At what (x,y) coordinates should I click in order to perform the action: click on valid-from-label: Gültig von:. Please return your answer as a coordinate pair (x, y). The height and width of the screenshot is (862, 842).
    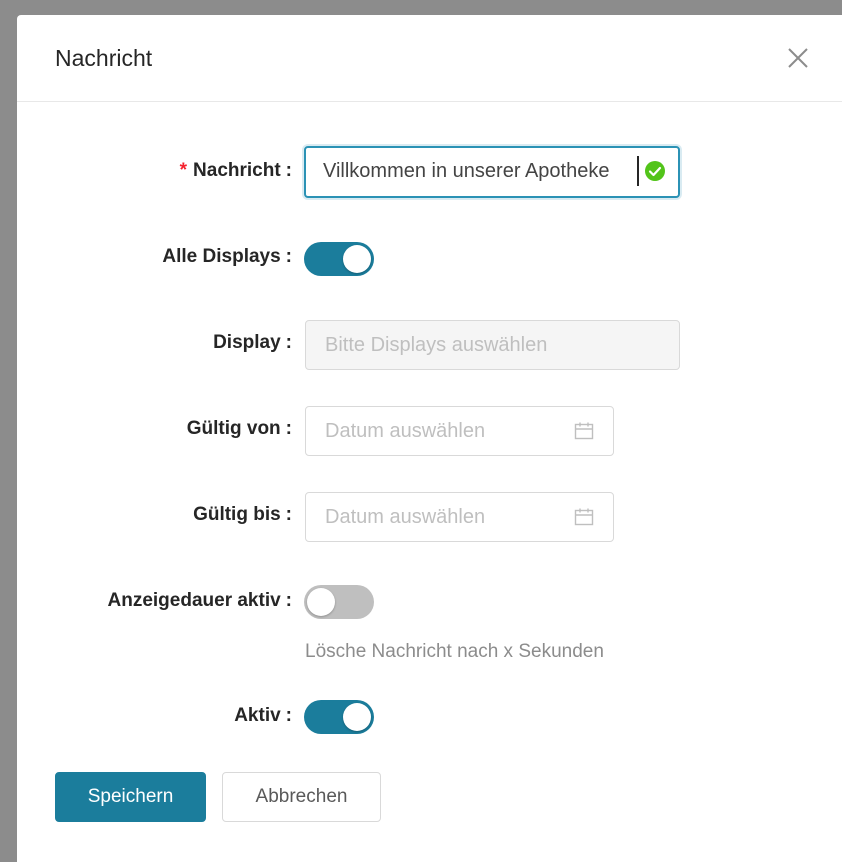
    Looking at the image, I should click on (146, 429).